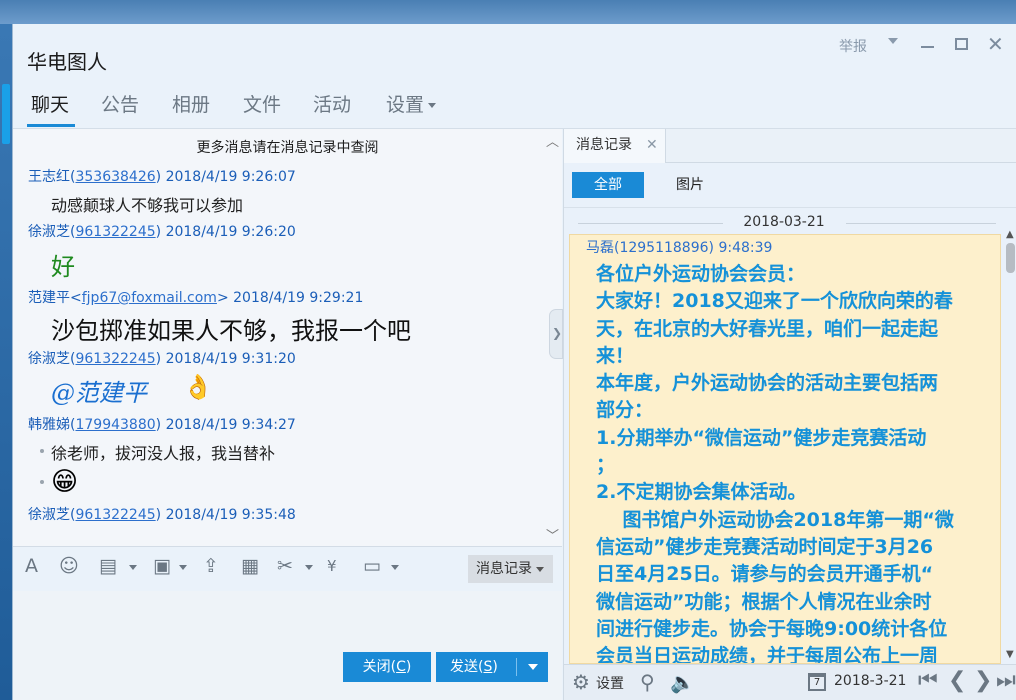  Describe the element at coordinates (49, 298) in the screenshot. I see `sender-name: 范建平` at that location.